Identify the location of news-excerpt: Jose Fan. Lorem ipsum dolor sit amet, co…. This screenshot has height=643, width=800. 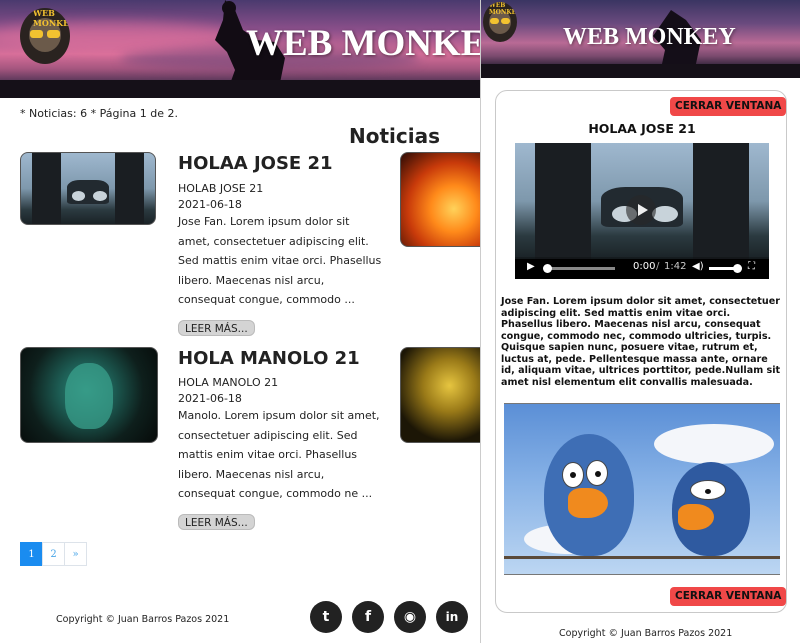
(280, 260).